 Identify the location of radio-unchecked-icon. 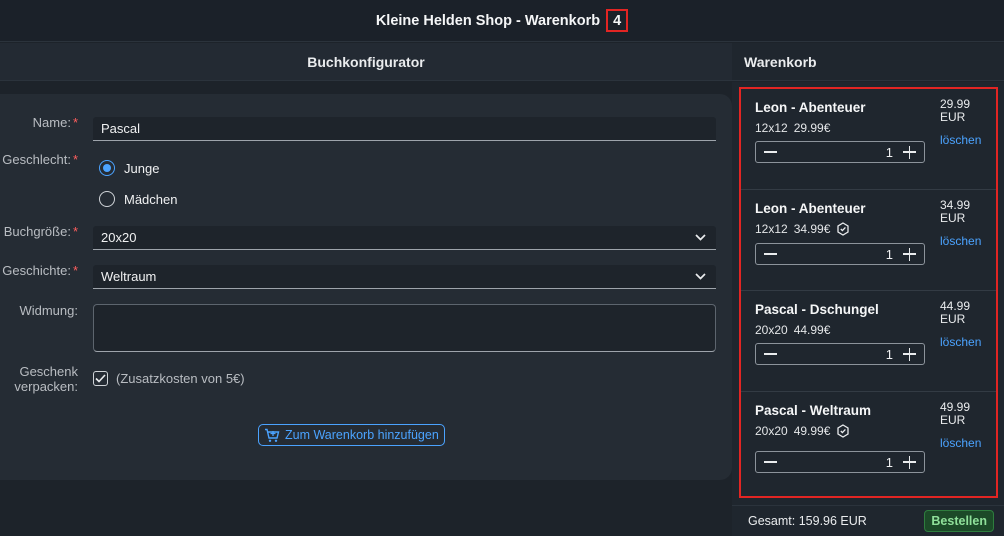
(107, 199).